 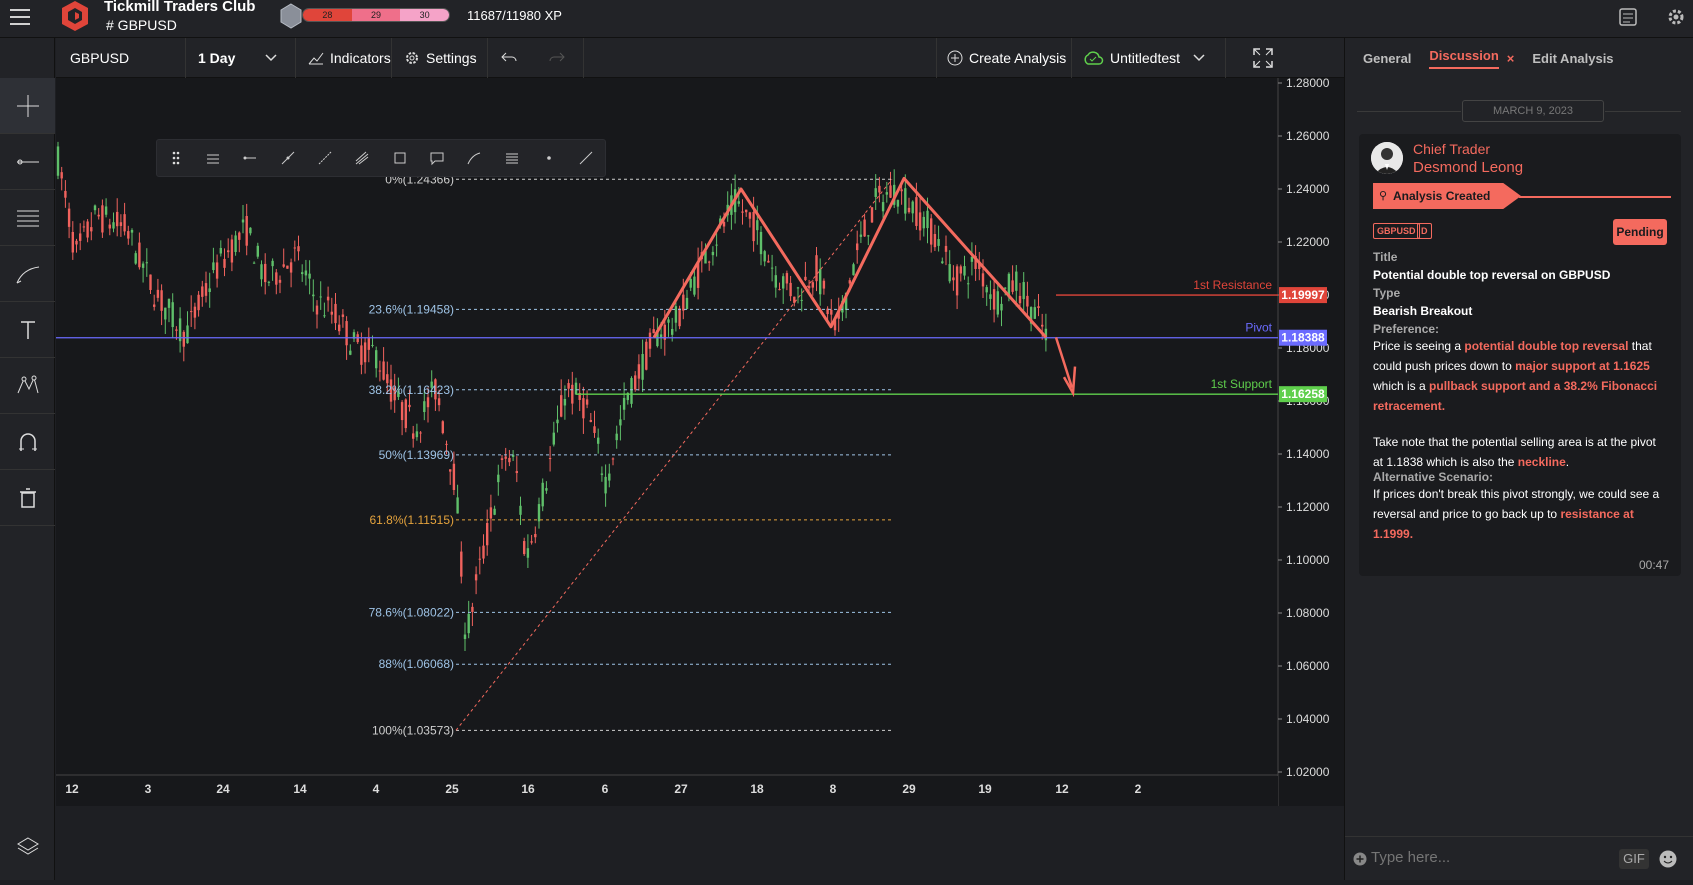 I want to click on price-tick-label: 1.28000, so click(x=1308, y=84).